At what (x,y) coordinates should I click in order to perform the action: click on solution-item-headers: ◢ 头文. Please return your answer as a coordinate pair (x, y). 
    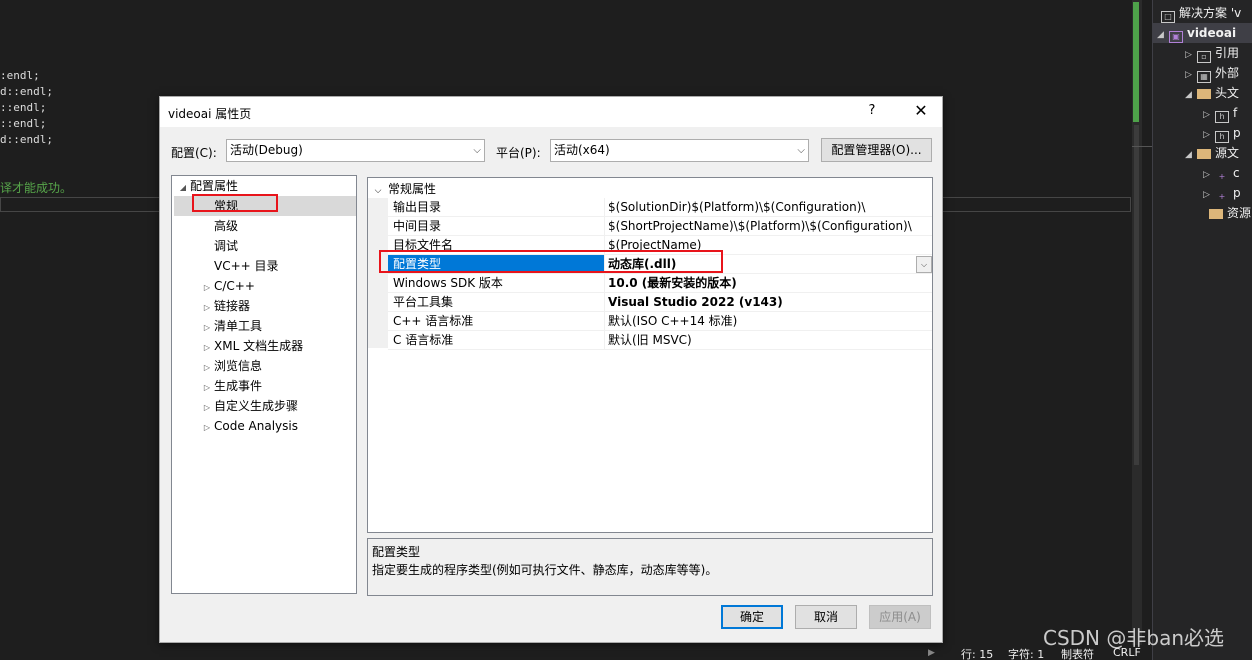
    Looking at the image, I should click on (1212, 93).